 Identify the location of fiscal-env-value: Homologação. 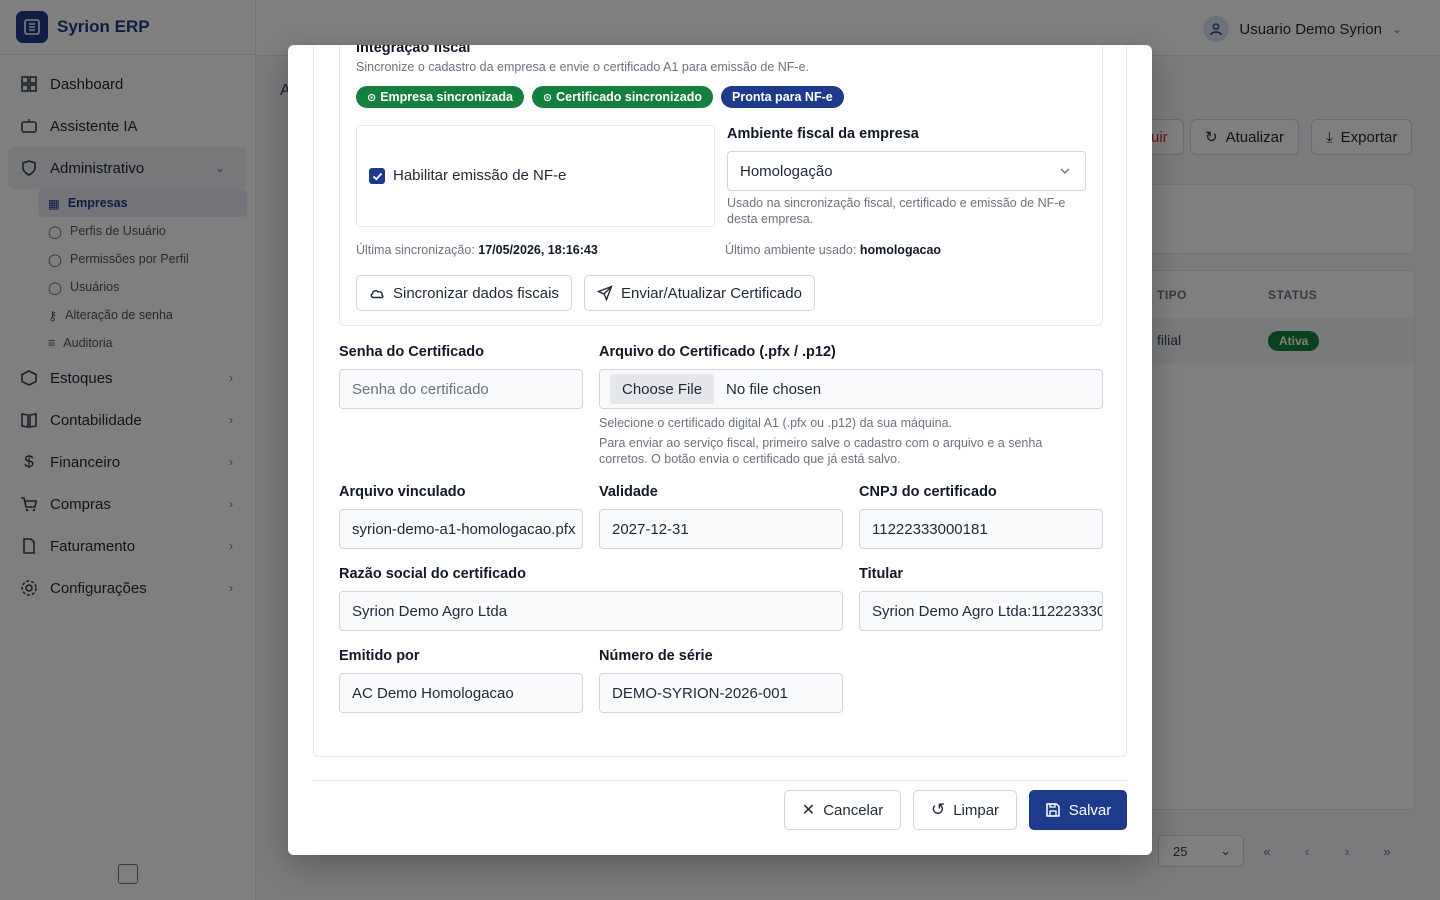
(786, 171).